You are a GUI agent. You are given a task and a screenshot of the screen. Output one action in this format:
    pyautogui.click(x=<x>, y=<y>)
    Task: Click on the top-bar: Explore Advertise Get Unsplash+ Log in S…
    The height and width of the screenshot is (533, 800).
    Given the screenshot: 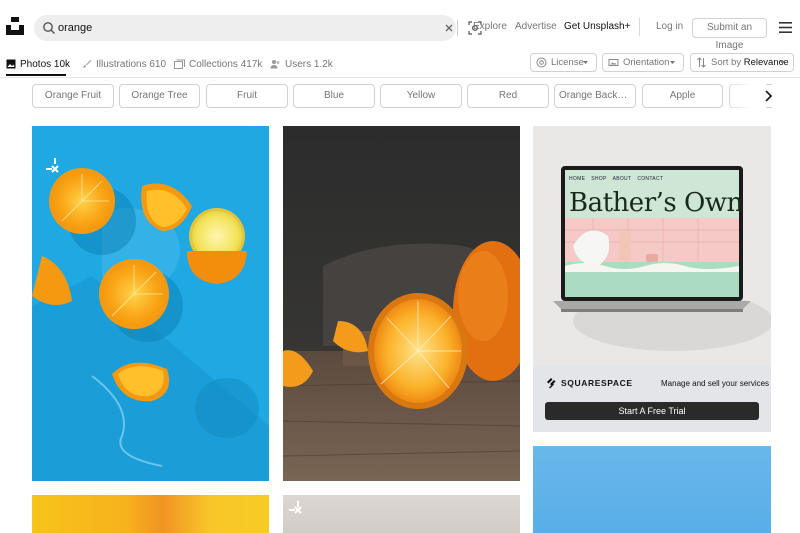 What is the action you would take?
    pyautogui.click(x=400, y=26)
    